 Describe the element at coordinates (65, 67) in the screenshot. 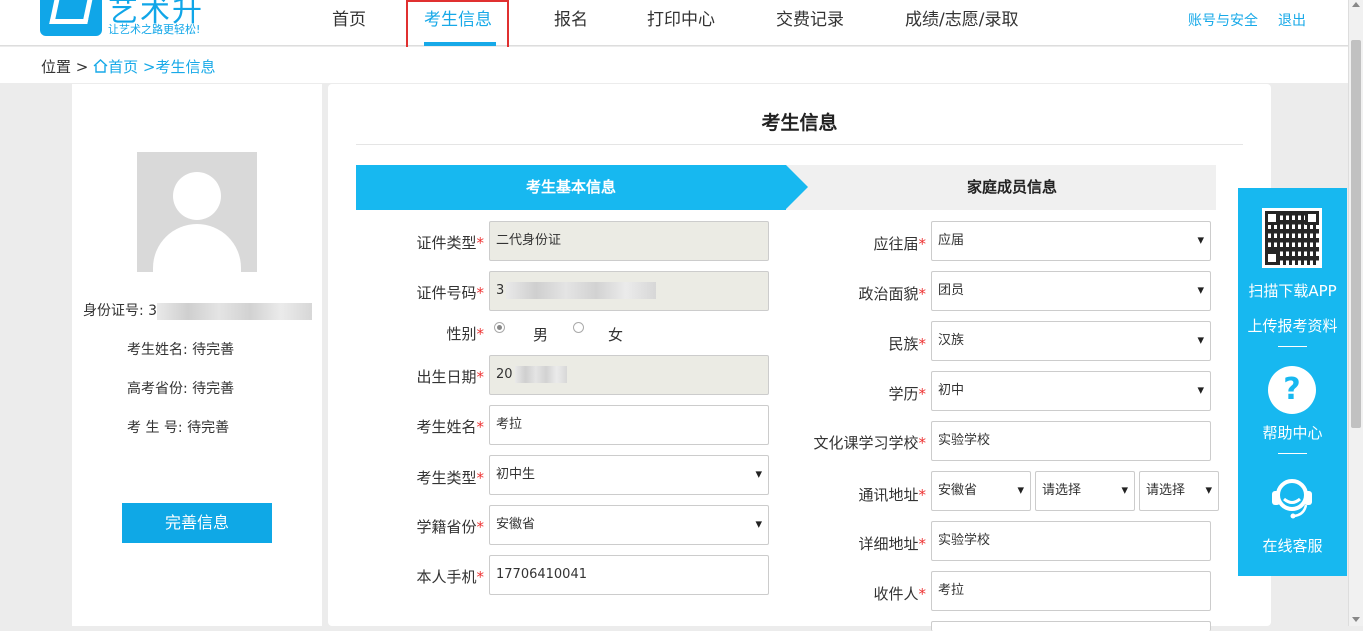

I see `breadcrumb-prefix: 位置 >` at that location.